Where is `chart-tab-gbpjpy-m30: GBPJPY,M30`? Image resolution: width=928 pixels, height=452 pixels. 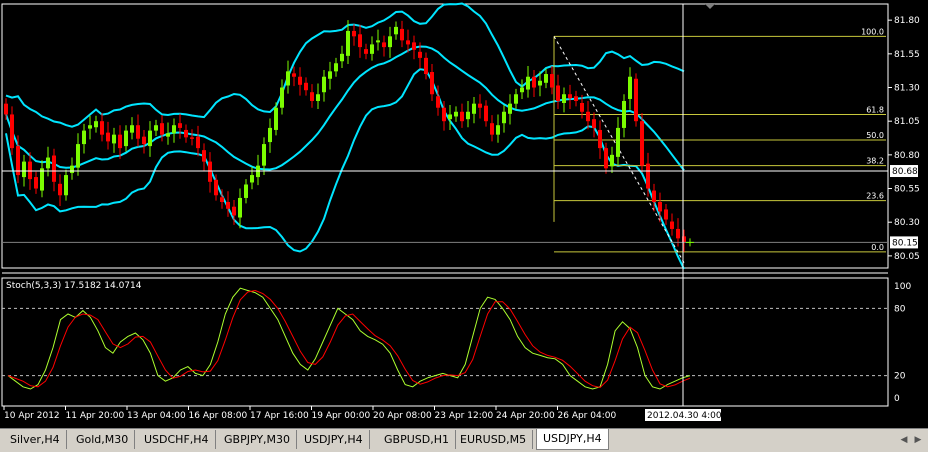
chart-tab-gbpjpy-m30: GBPJPY,M30 is located at coordinates (258, 439).